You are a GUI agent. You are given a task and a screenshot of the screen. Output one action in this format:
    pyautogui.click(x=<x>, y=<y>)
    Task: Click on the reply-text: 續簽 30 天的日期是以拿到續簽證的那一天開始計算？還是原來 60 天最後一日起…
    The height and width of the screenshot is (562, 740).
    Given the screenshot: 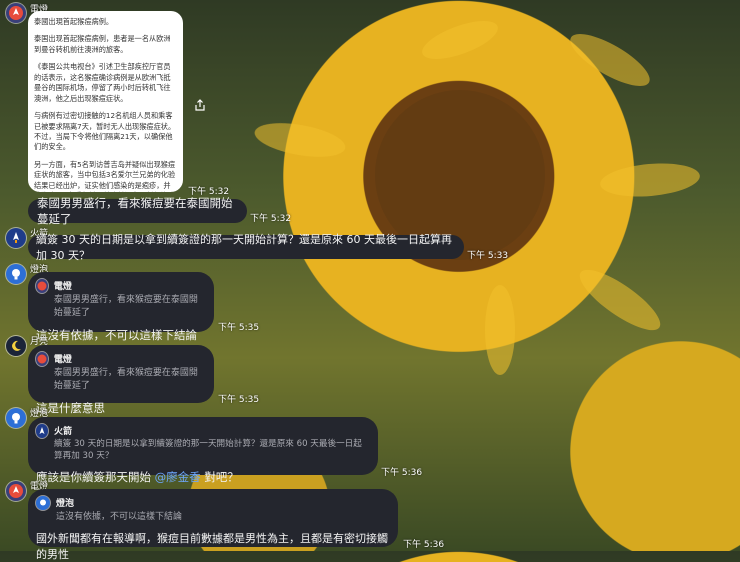 What is the action you would take?
    pyautogui.click(x=208, y=450)
    